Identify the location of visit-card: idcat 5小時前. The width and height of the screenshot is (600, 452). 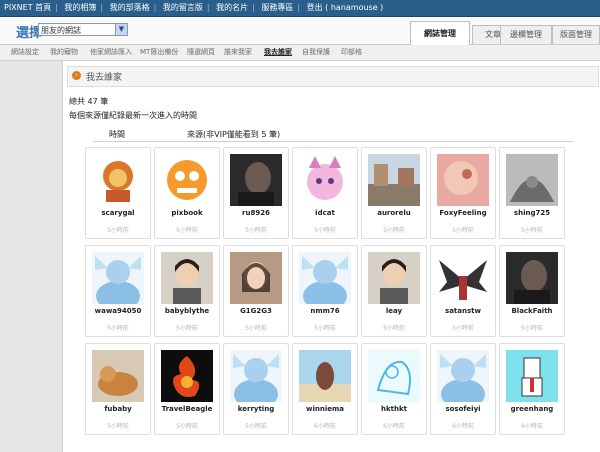
(325, 193).